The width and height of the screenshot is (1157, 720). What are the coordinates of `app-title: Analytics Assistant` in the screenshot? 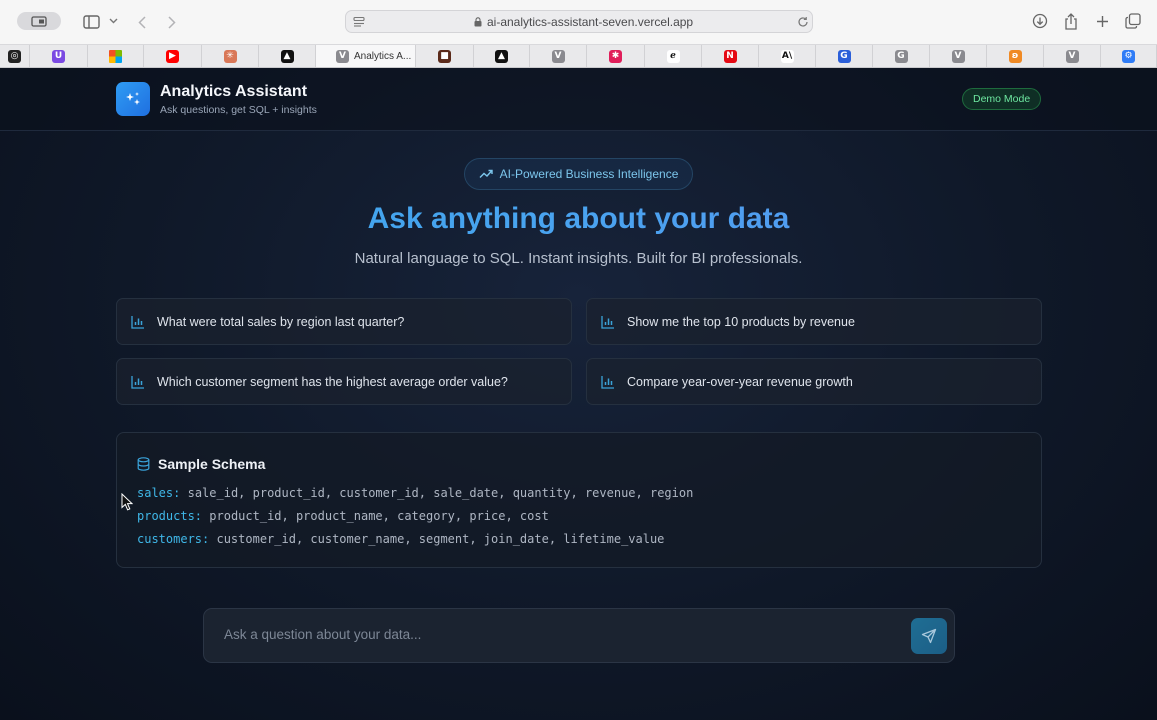 It's located at (234, 91).